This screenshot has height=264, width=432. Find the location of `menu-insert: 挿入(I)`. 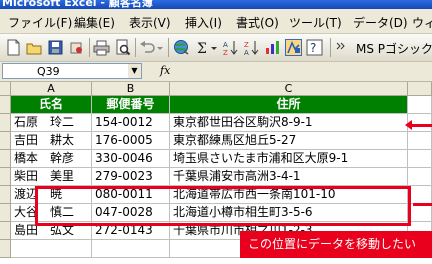

menu-insert: 挿入(I) is located at coordinates (203, 22).